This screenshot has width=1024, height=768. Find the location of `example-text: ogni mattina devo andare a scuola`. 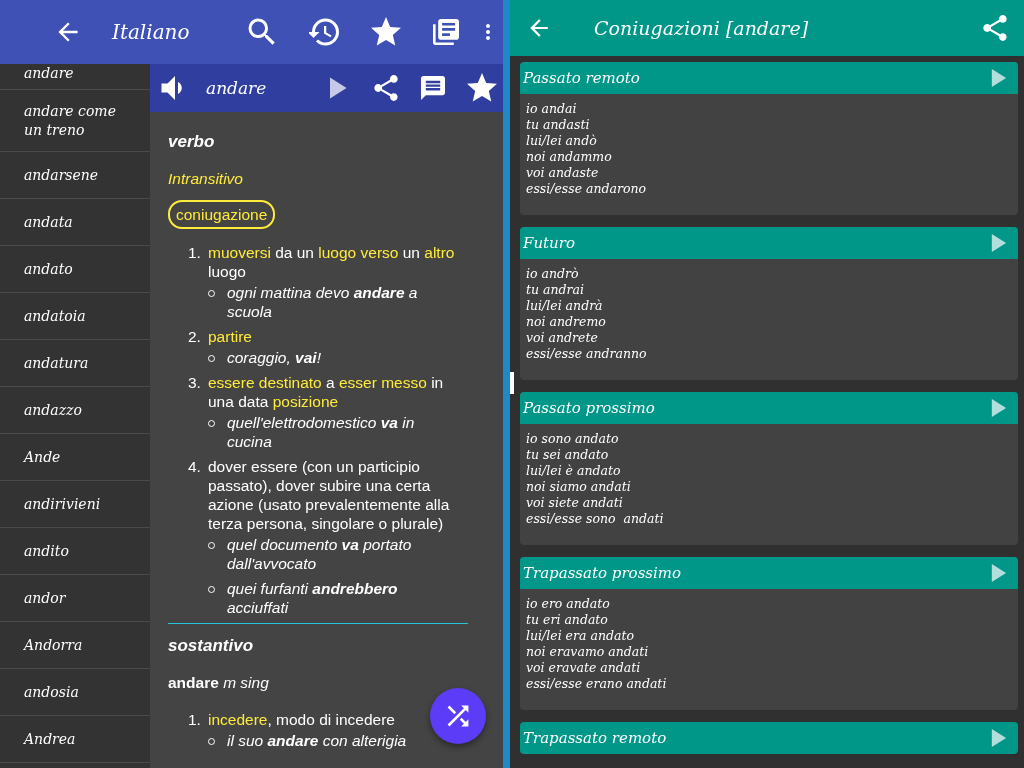

example-text: ogni mattina devo andare a scuola is located at coordinates (323, 302).